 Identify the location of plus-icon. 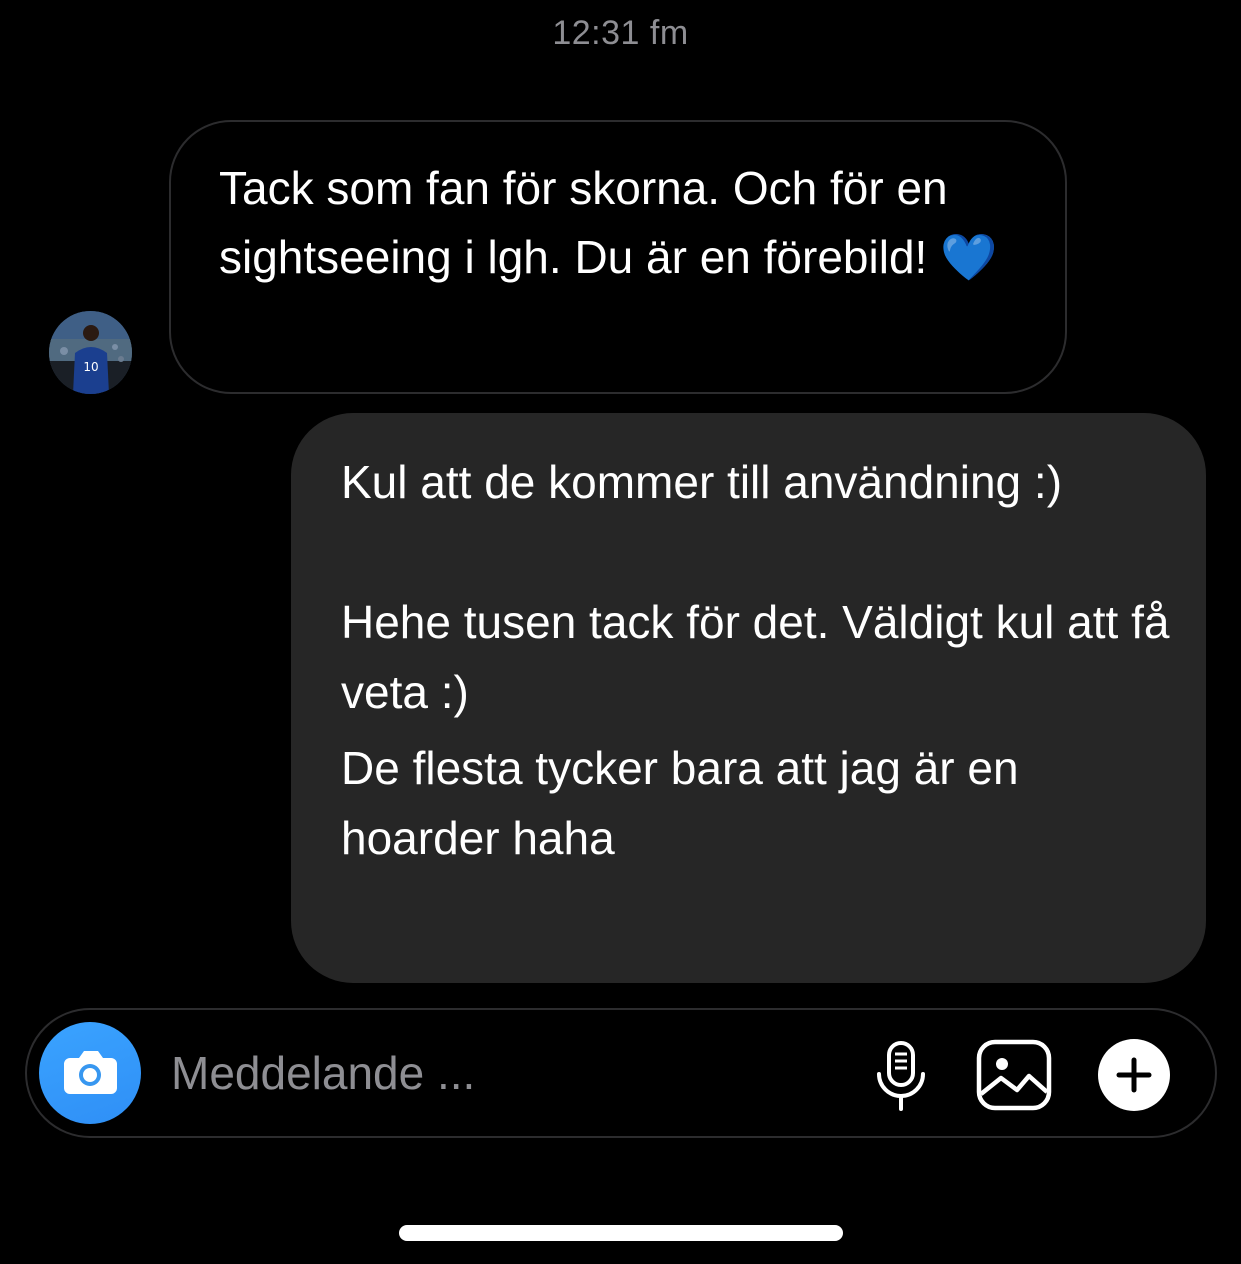
(1134, 1075).